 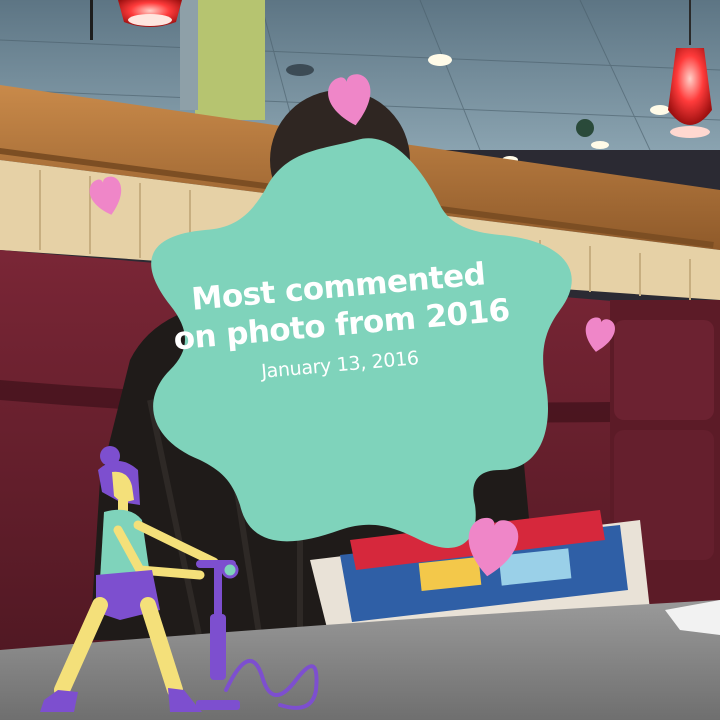 What do you see at coordinates (257, 635) in the screenshot?
I see `bicycle-pump-illustration` at bounding box center [257, 635].